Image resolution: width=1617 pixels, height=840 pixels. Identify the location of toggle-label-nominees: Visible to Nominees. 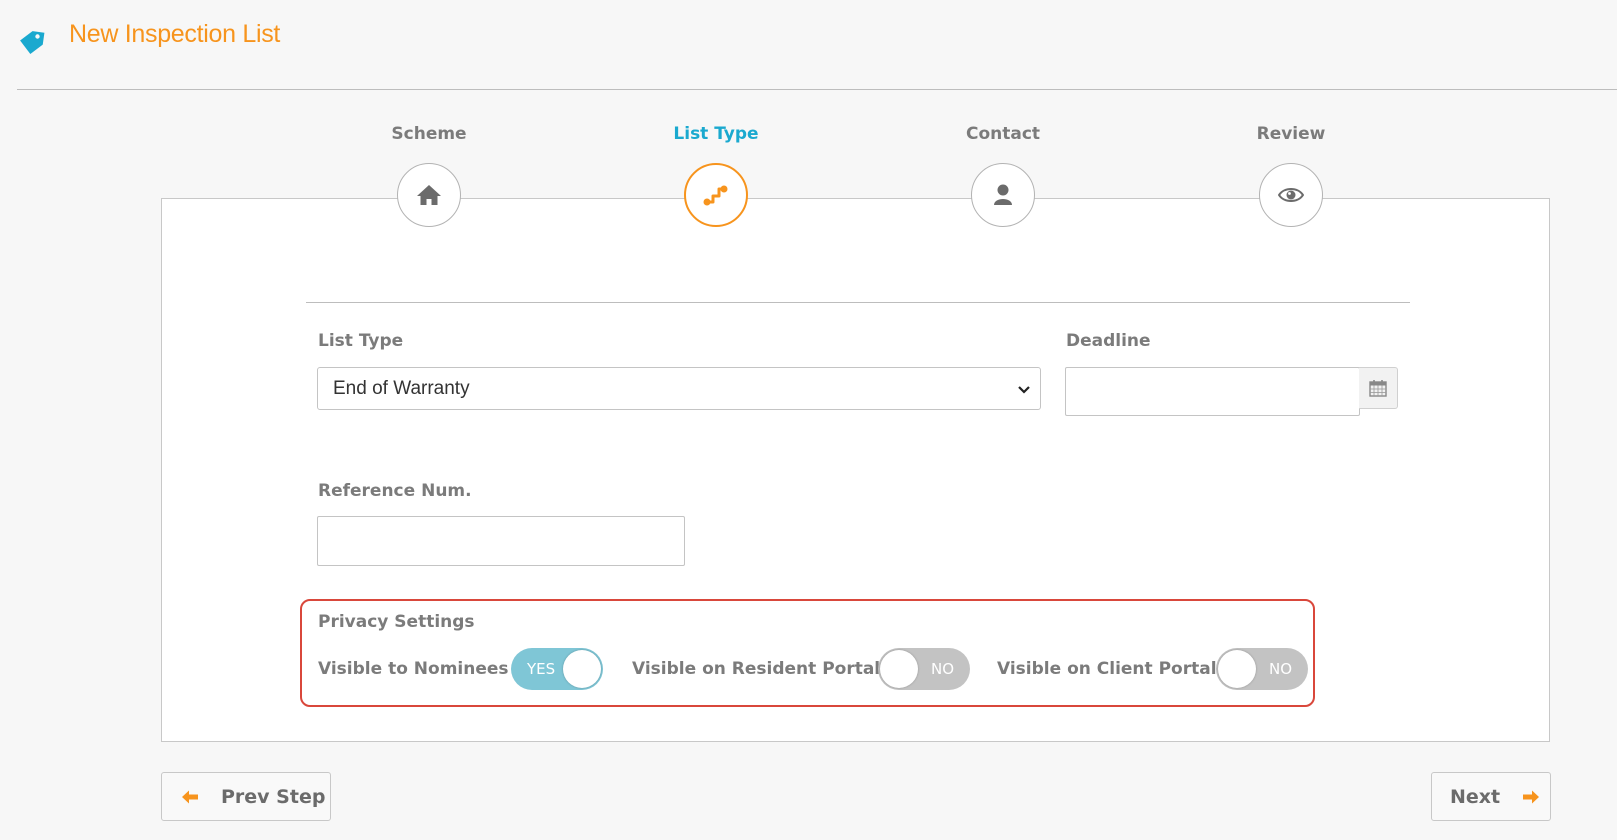
(413, 669).